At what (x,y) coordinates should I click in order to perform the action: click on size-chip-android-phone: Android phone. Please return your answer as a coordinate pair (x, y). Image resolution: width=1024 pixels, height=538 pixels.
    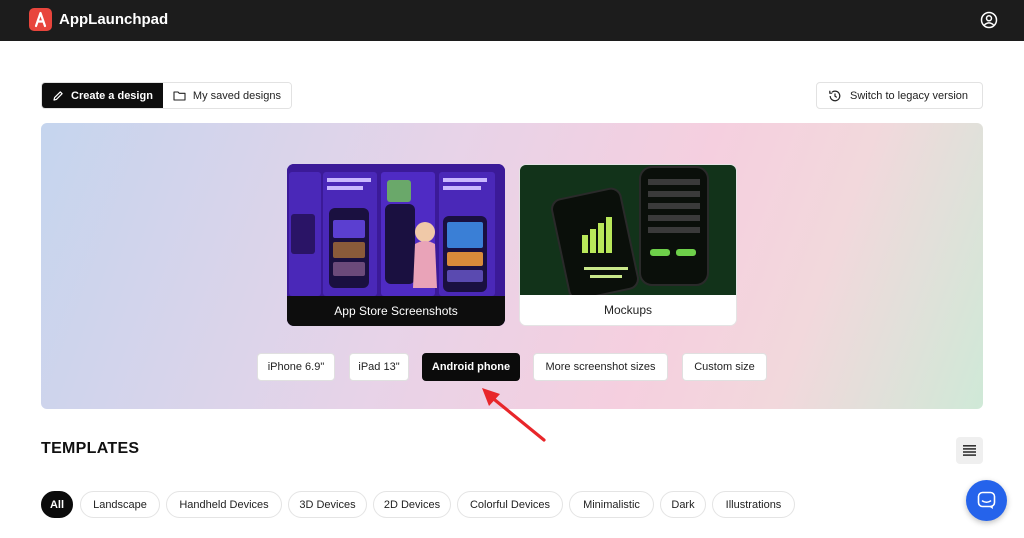
    Looking at the image, I should click on (471, 367).